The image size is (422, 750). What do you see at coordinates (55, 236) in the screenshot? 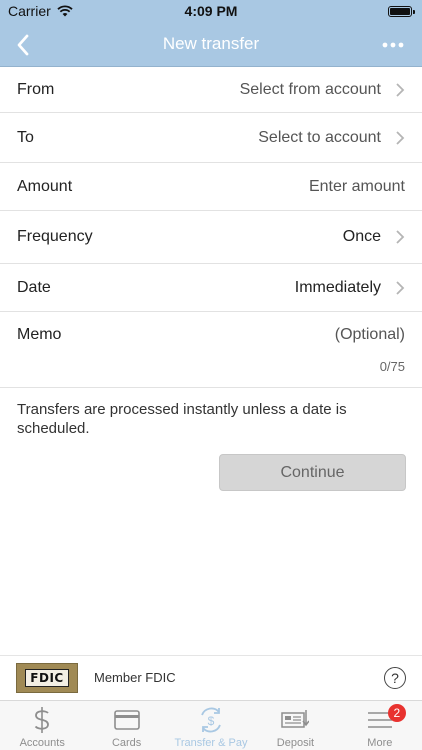
I see `frequency-label: Frequency` at bounding box center [55, 236].